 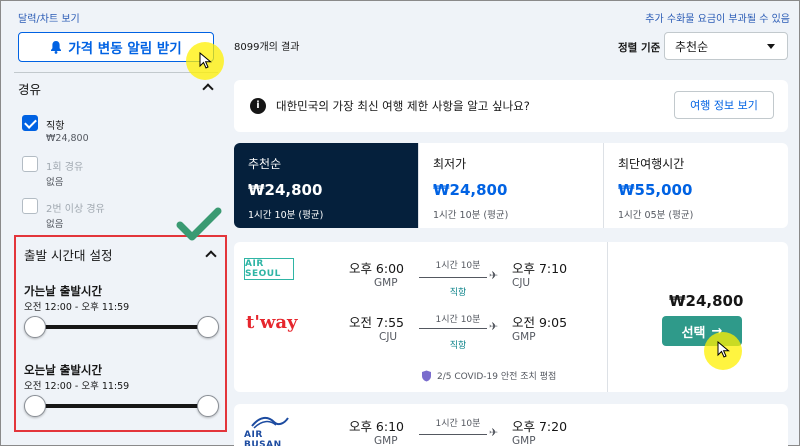 What do you see at coordinates (65, 167) in the screenshot?
I see `stops-label-one: 1회 경유` at bounding box center [65, 167].